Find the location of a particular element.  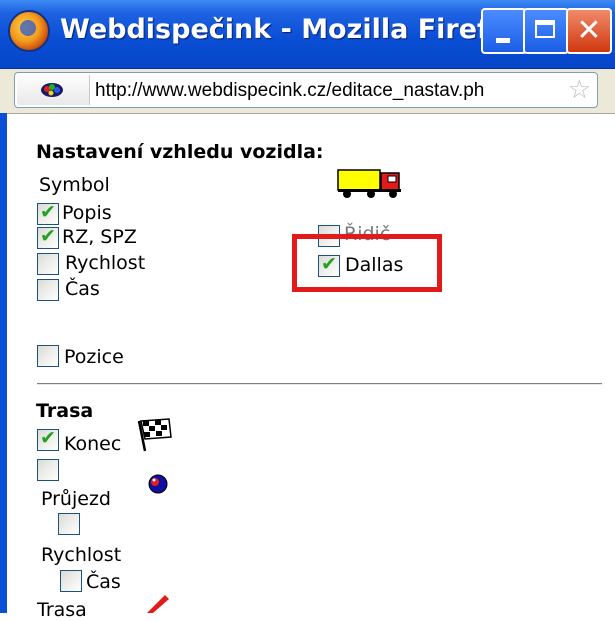

checkbox-prujezd is located at coordinates (48, 470).